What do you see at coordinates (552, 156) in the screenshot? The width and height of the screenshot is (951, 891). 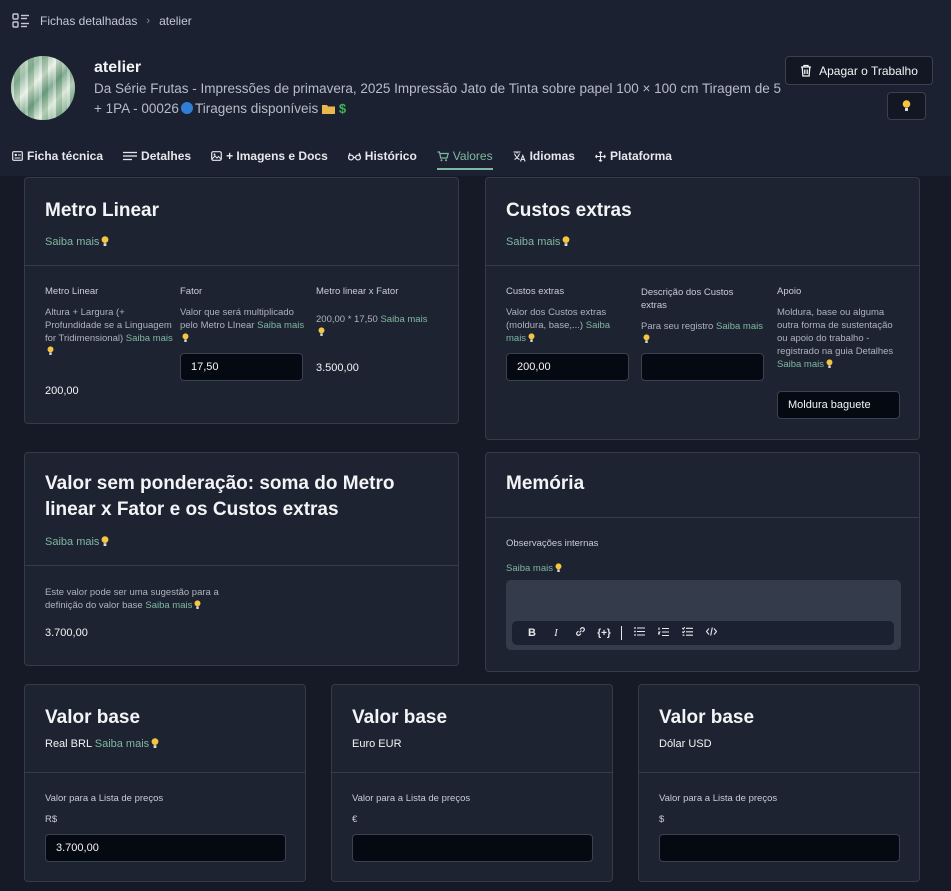 I see `tab-label: Idiomas` at bounding box center [552, 156].